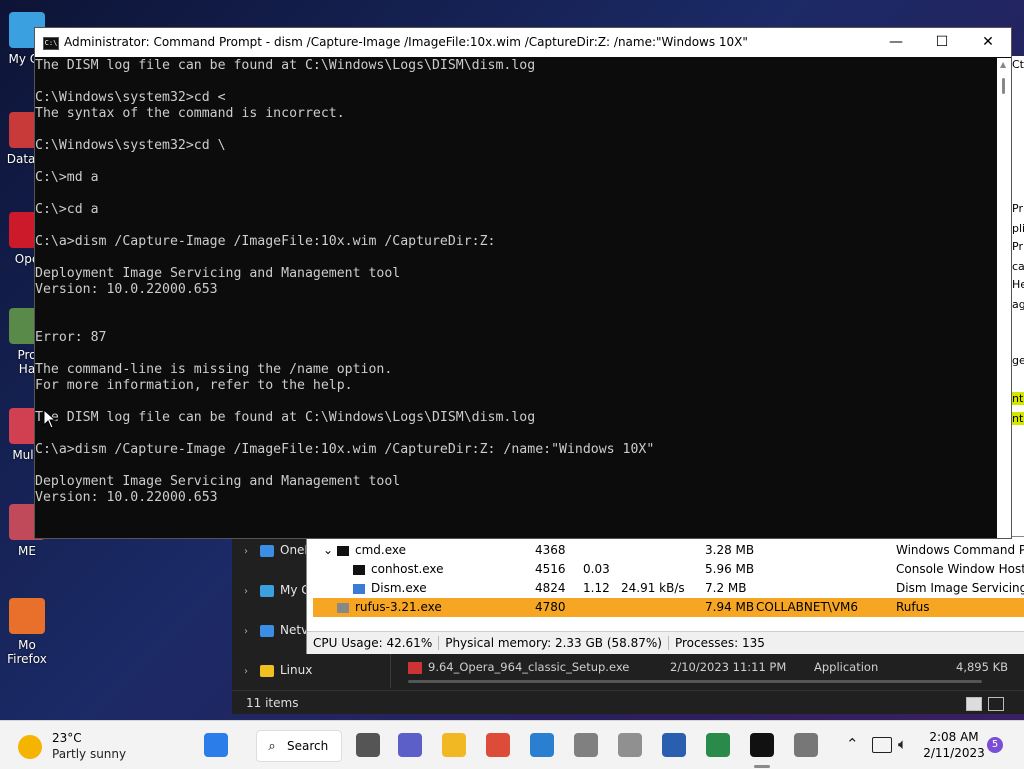 This screenshot has height=769, width=1024. Describe the element at coordinates (806, 745) in the screenshot. I see `usb-icon` at that location.